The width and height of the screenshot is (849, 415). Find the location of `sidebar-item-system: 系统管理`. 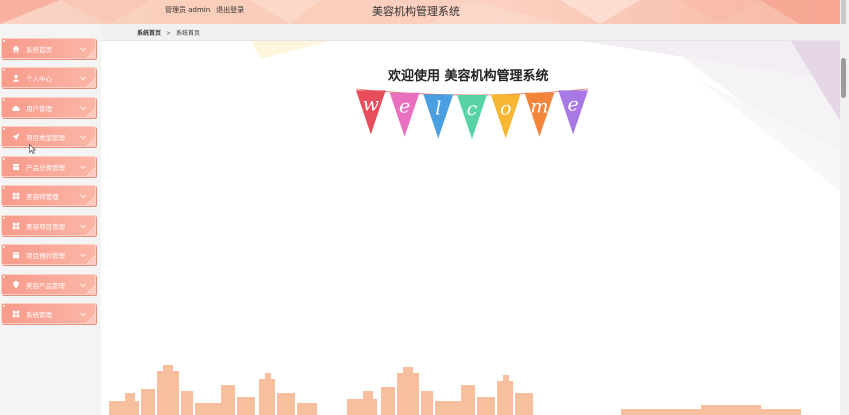

sidebar-item-system: 系统管理 is located at coordinates (48, 313).